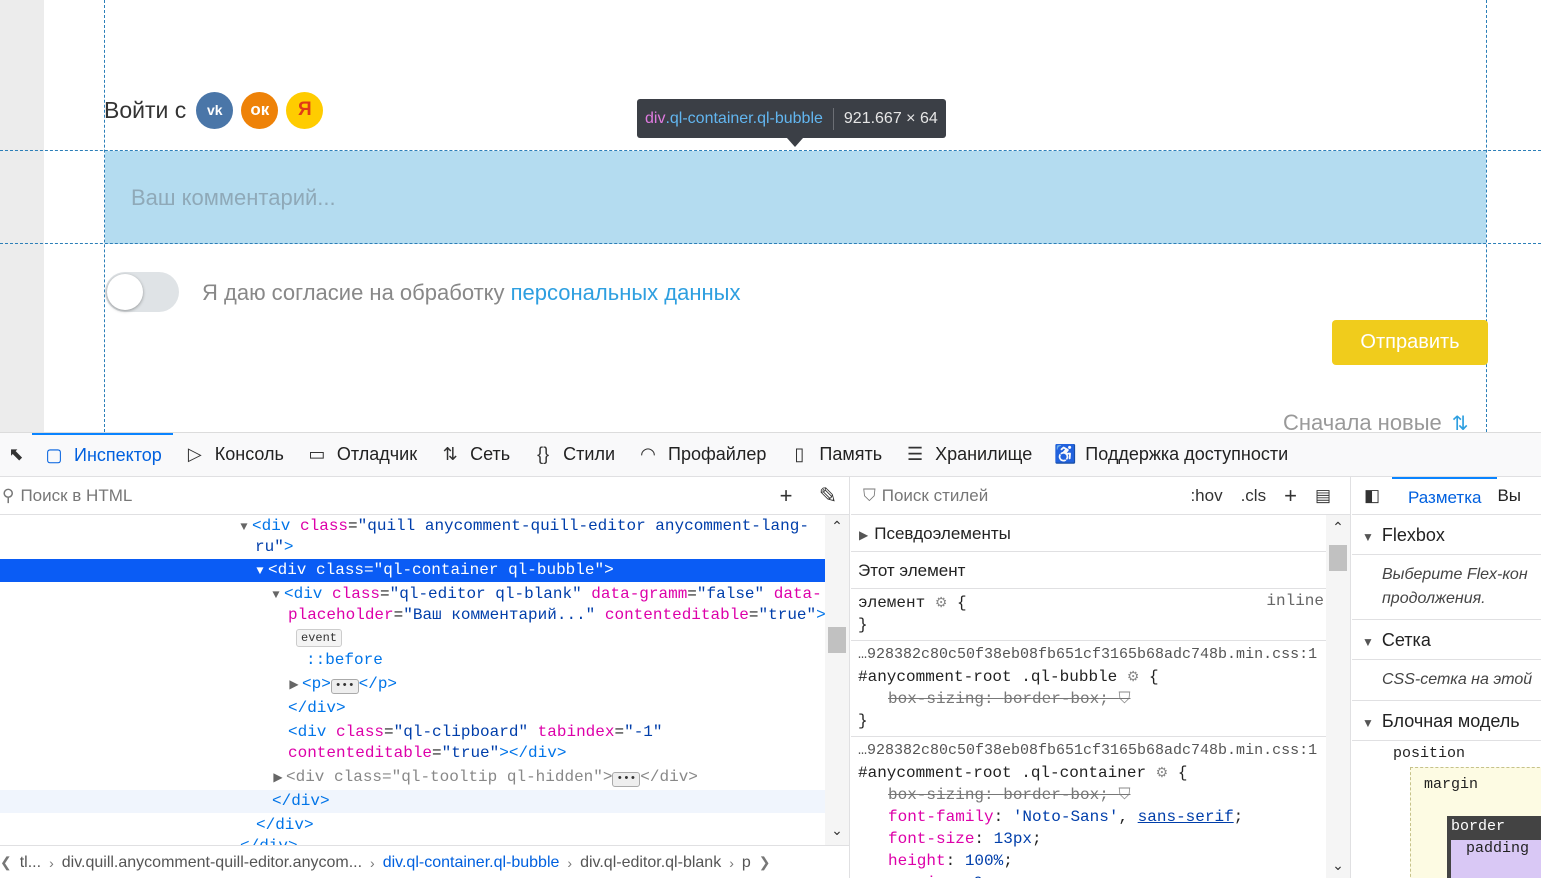 This screenshot has height=878, width=1541. I want to click on yandex-login-icon: Я, so click(305, 110).